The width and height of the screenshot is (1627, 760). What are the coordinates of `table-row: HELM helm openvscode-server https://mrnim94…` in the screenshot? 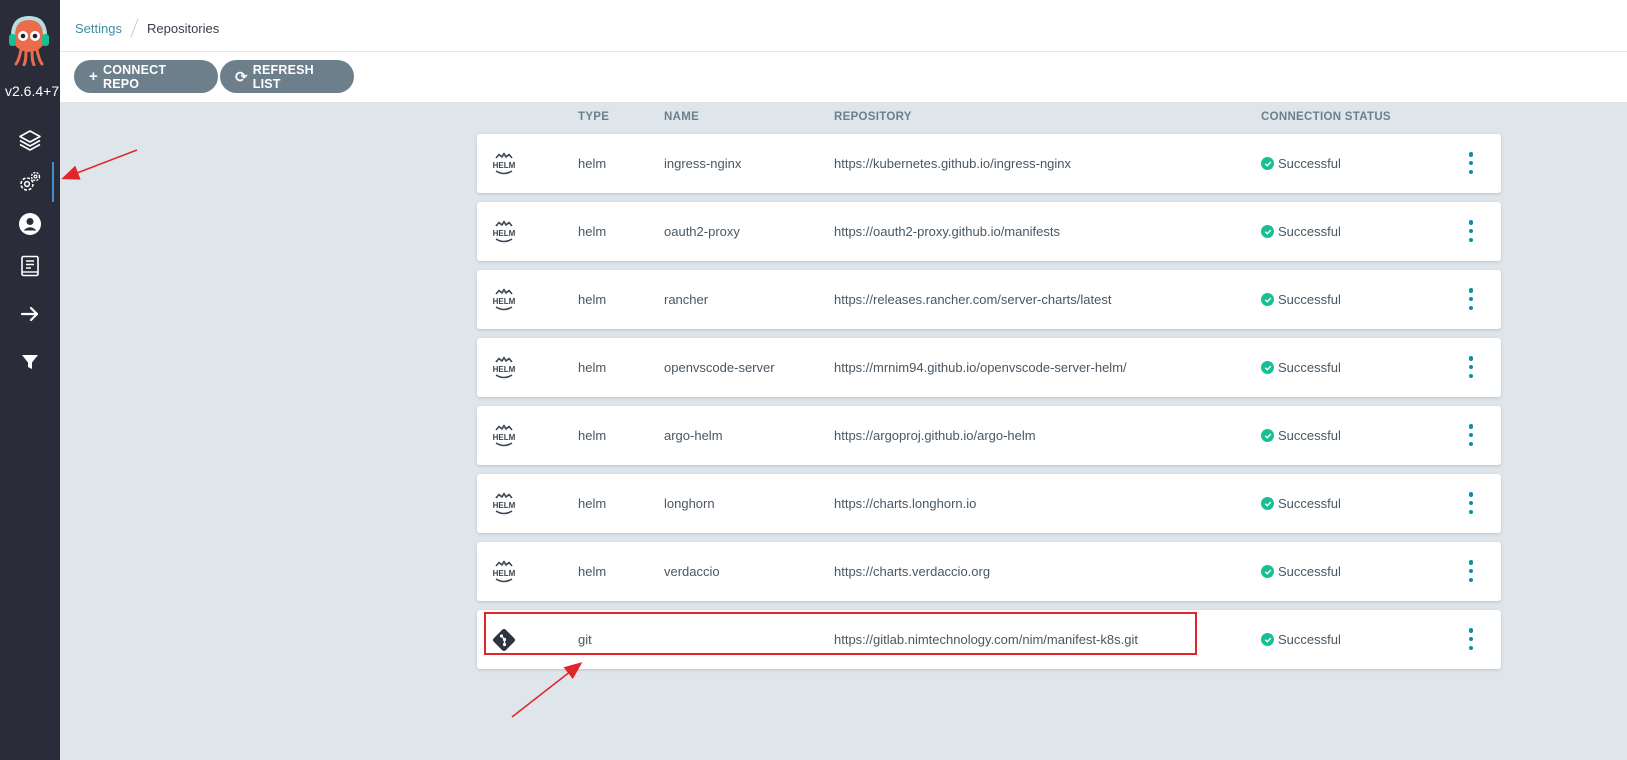 It's located at (989, 367).